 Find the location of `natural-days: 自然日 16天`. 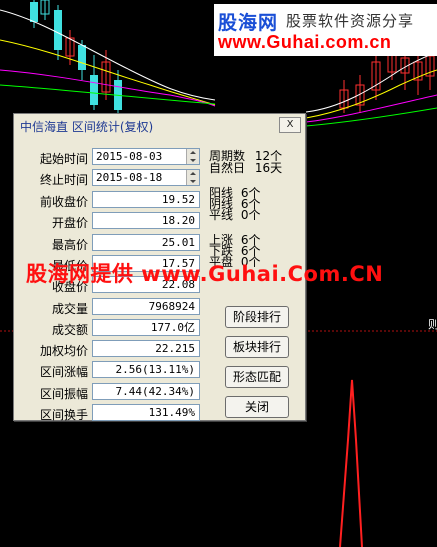

natural-days: 自然日 16天 is located at coordinates (246, 168).